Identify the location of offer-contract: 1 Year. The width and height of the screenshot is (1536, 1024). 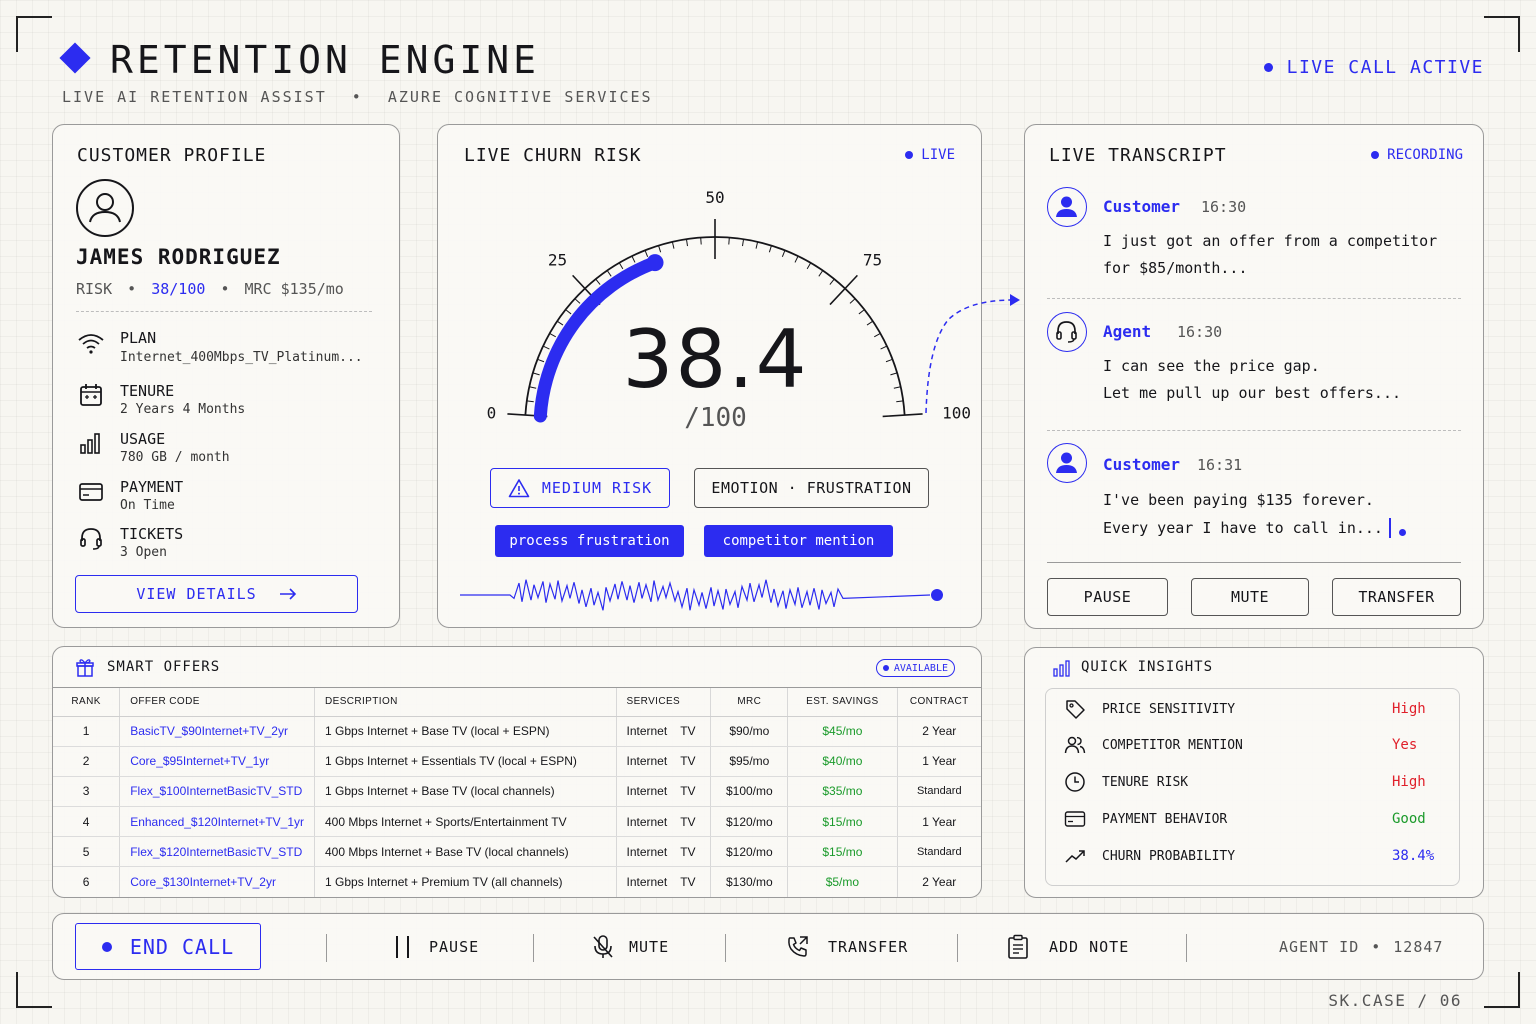
(939, 761).